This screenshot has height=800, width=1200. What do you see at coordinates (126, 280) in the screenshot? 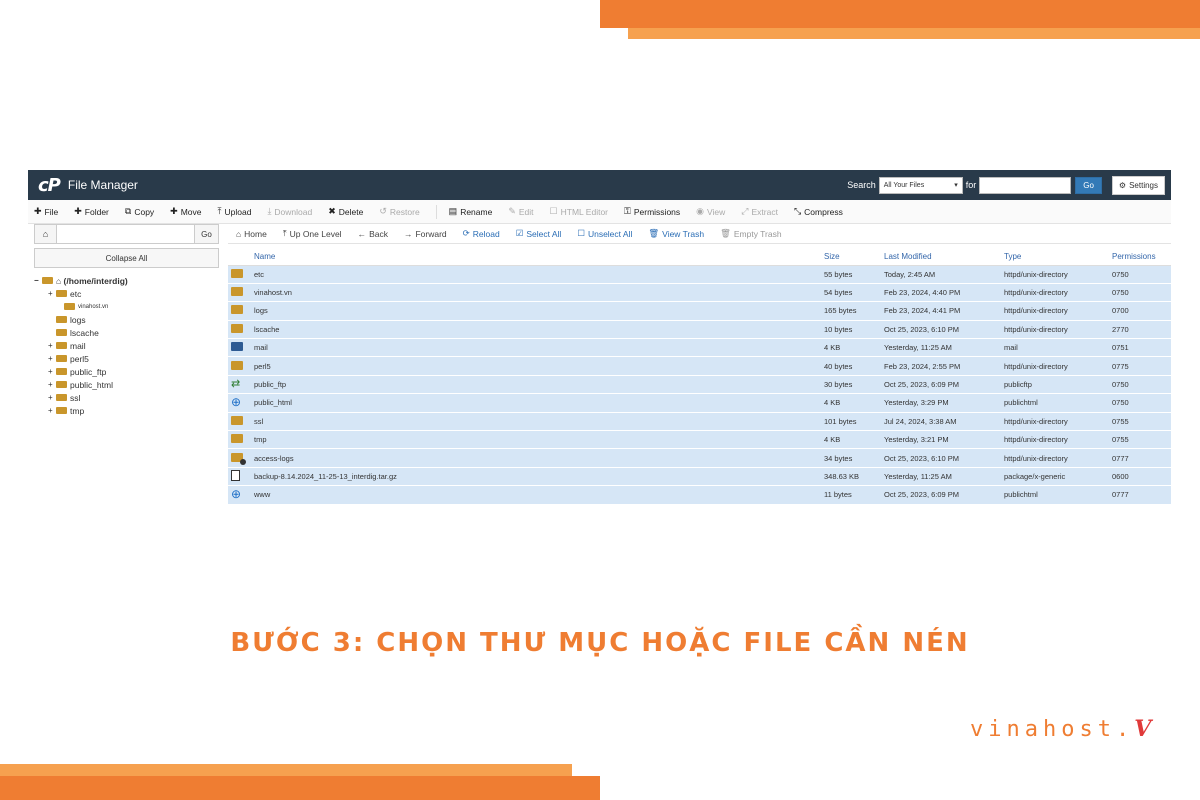
I see `tree-root: − ⌂ (/home/interdig)` at bounding box center [126, 280].